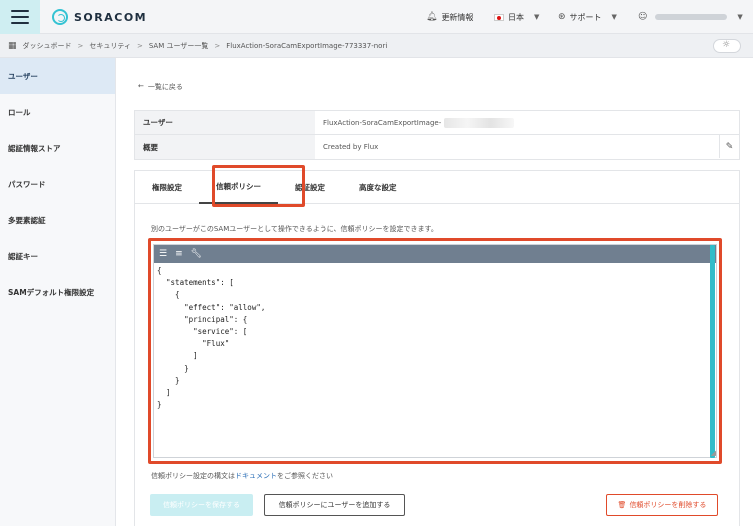 The height and width of the screenshot is (526, 753). What do you see at coordinates (57, 76) in the screenshot?
I see `sidebar-item-users: ユーザー` at bounding box center [57, 76].